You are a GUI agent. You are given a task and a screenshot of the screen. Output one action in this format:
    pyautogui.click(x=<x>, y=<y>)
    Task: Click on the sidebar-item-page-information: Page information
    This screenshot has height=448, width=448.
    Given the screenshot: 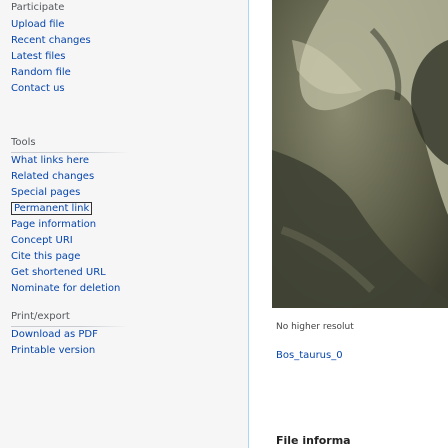 What is the action you would take?
    pyautogui.click(x=126, y=225)
    